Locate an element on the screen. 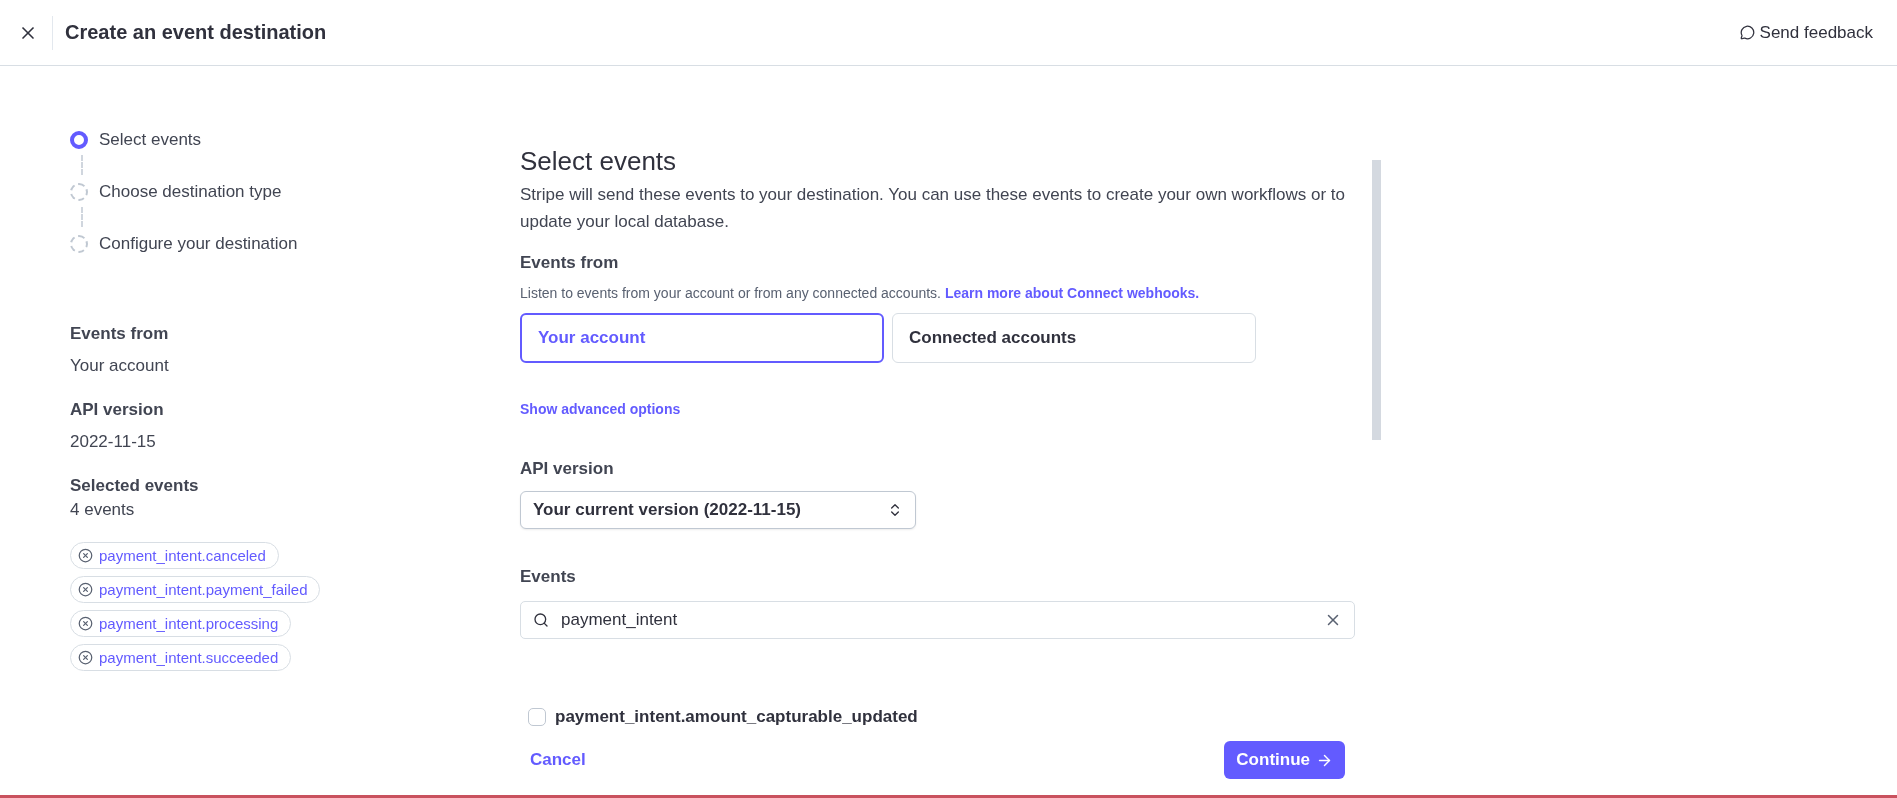 The image size is (1897, 798). source-option: Connected accounts is located at coordinates (1074, 338).